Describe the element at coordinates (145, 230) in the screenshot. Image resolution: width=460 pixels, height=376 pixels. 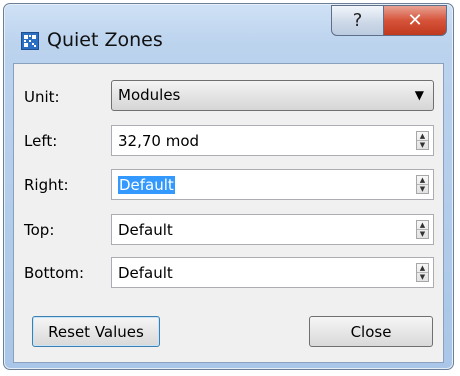
I see `top-value: Default` at that location.